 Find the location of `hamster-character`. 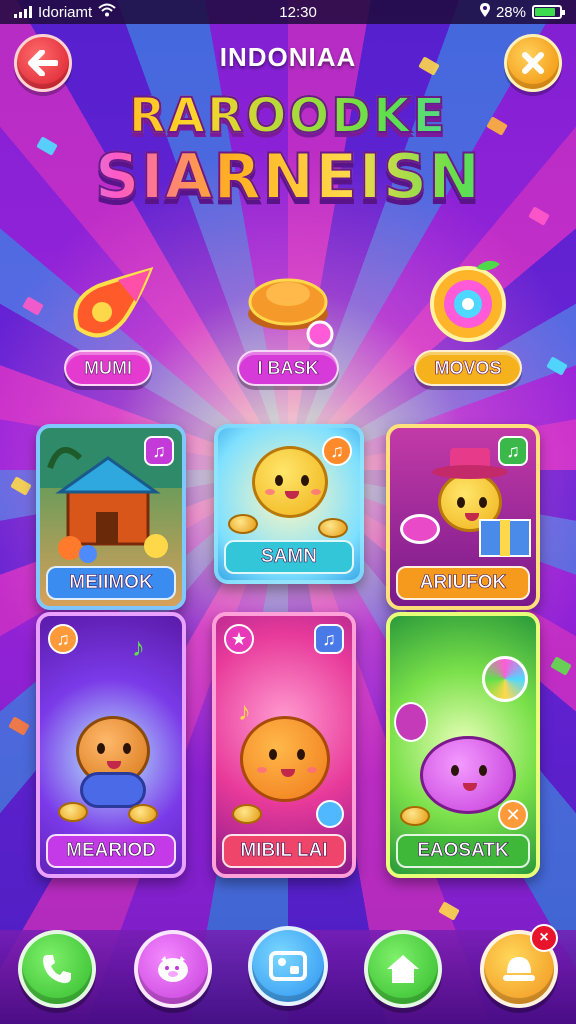

hamster-character is located at coordinates (290, 482).